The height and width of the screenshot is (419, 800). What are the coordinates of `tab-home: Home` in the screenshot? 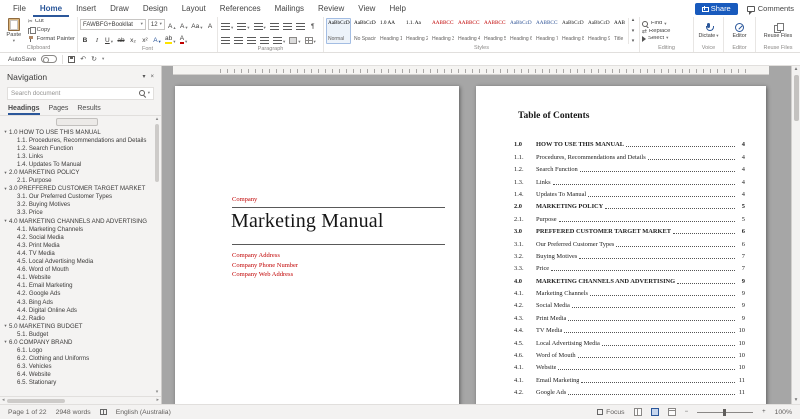 It's located at (51, 8).